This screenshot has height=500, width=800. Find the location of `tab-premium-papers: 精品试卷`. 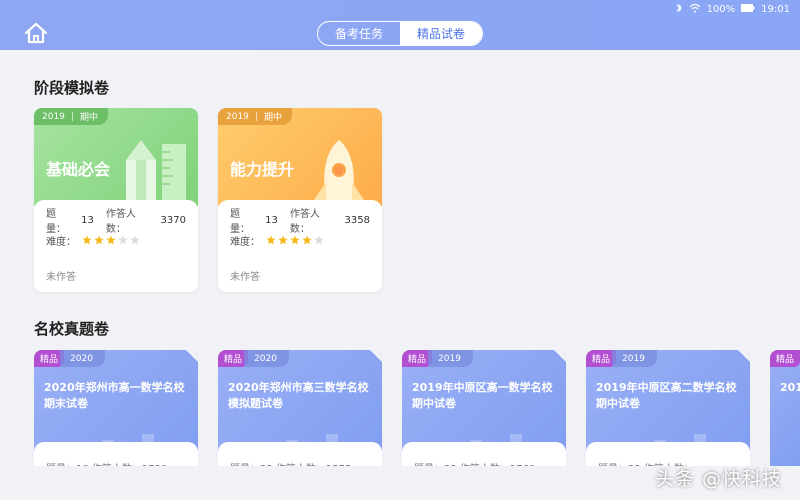

tab-premium-papers: 精品试卷 is located at coordinates (441, 33).